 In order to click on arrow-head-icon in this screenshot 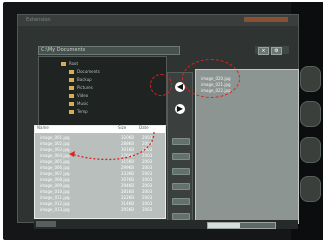, I will do `click(72, 154)`.